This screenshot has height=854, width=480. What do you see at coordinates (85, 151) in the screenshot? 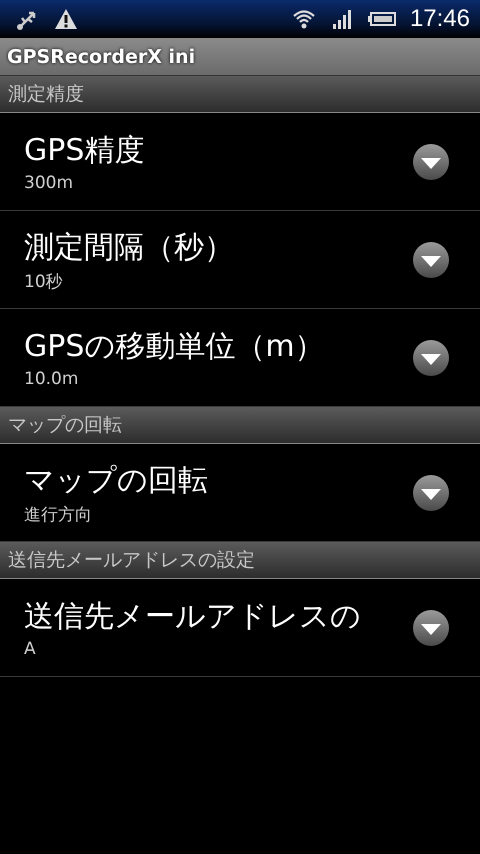
I see `preference-title: GPS精度` at bounding box center [85, 151].